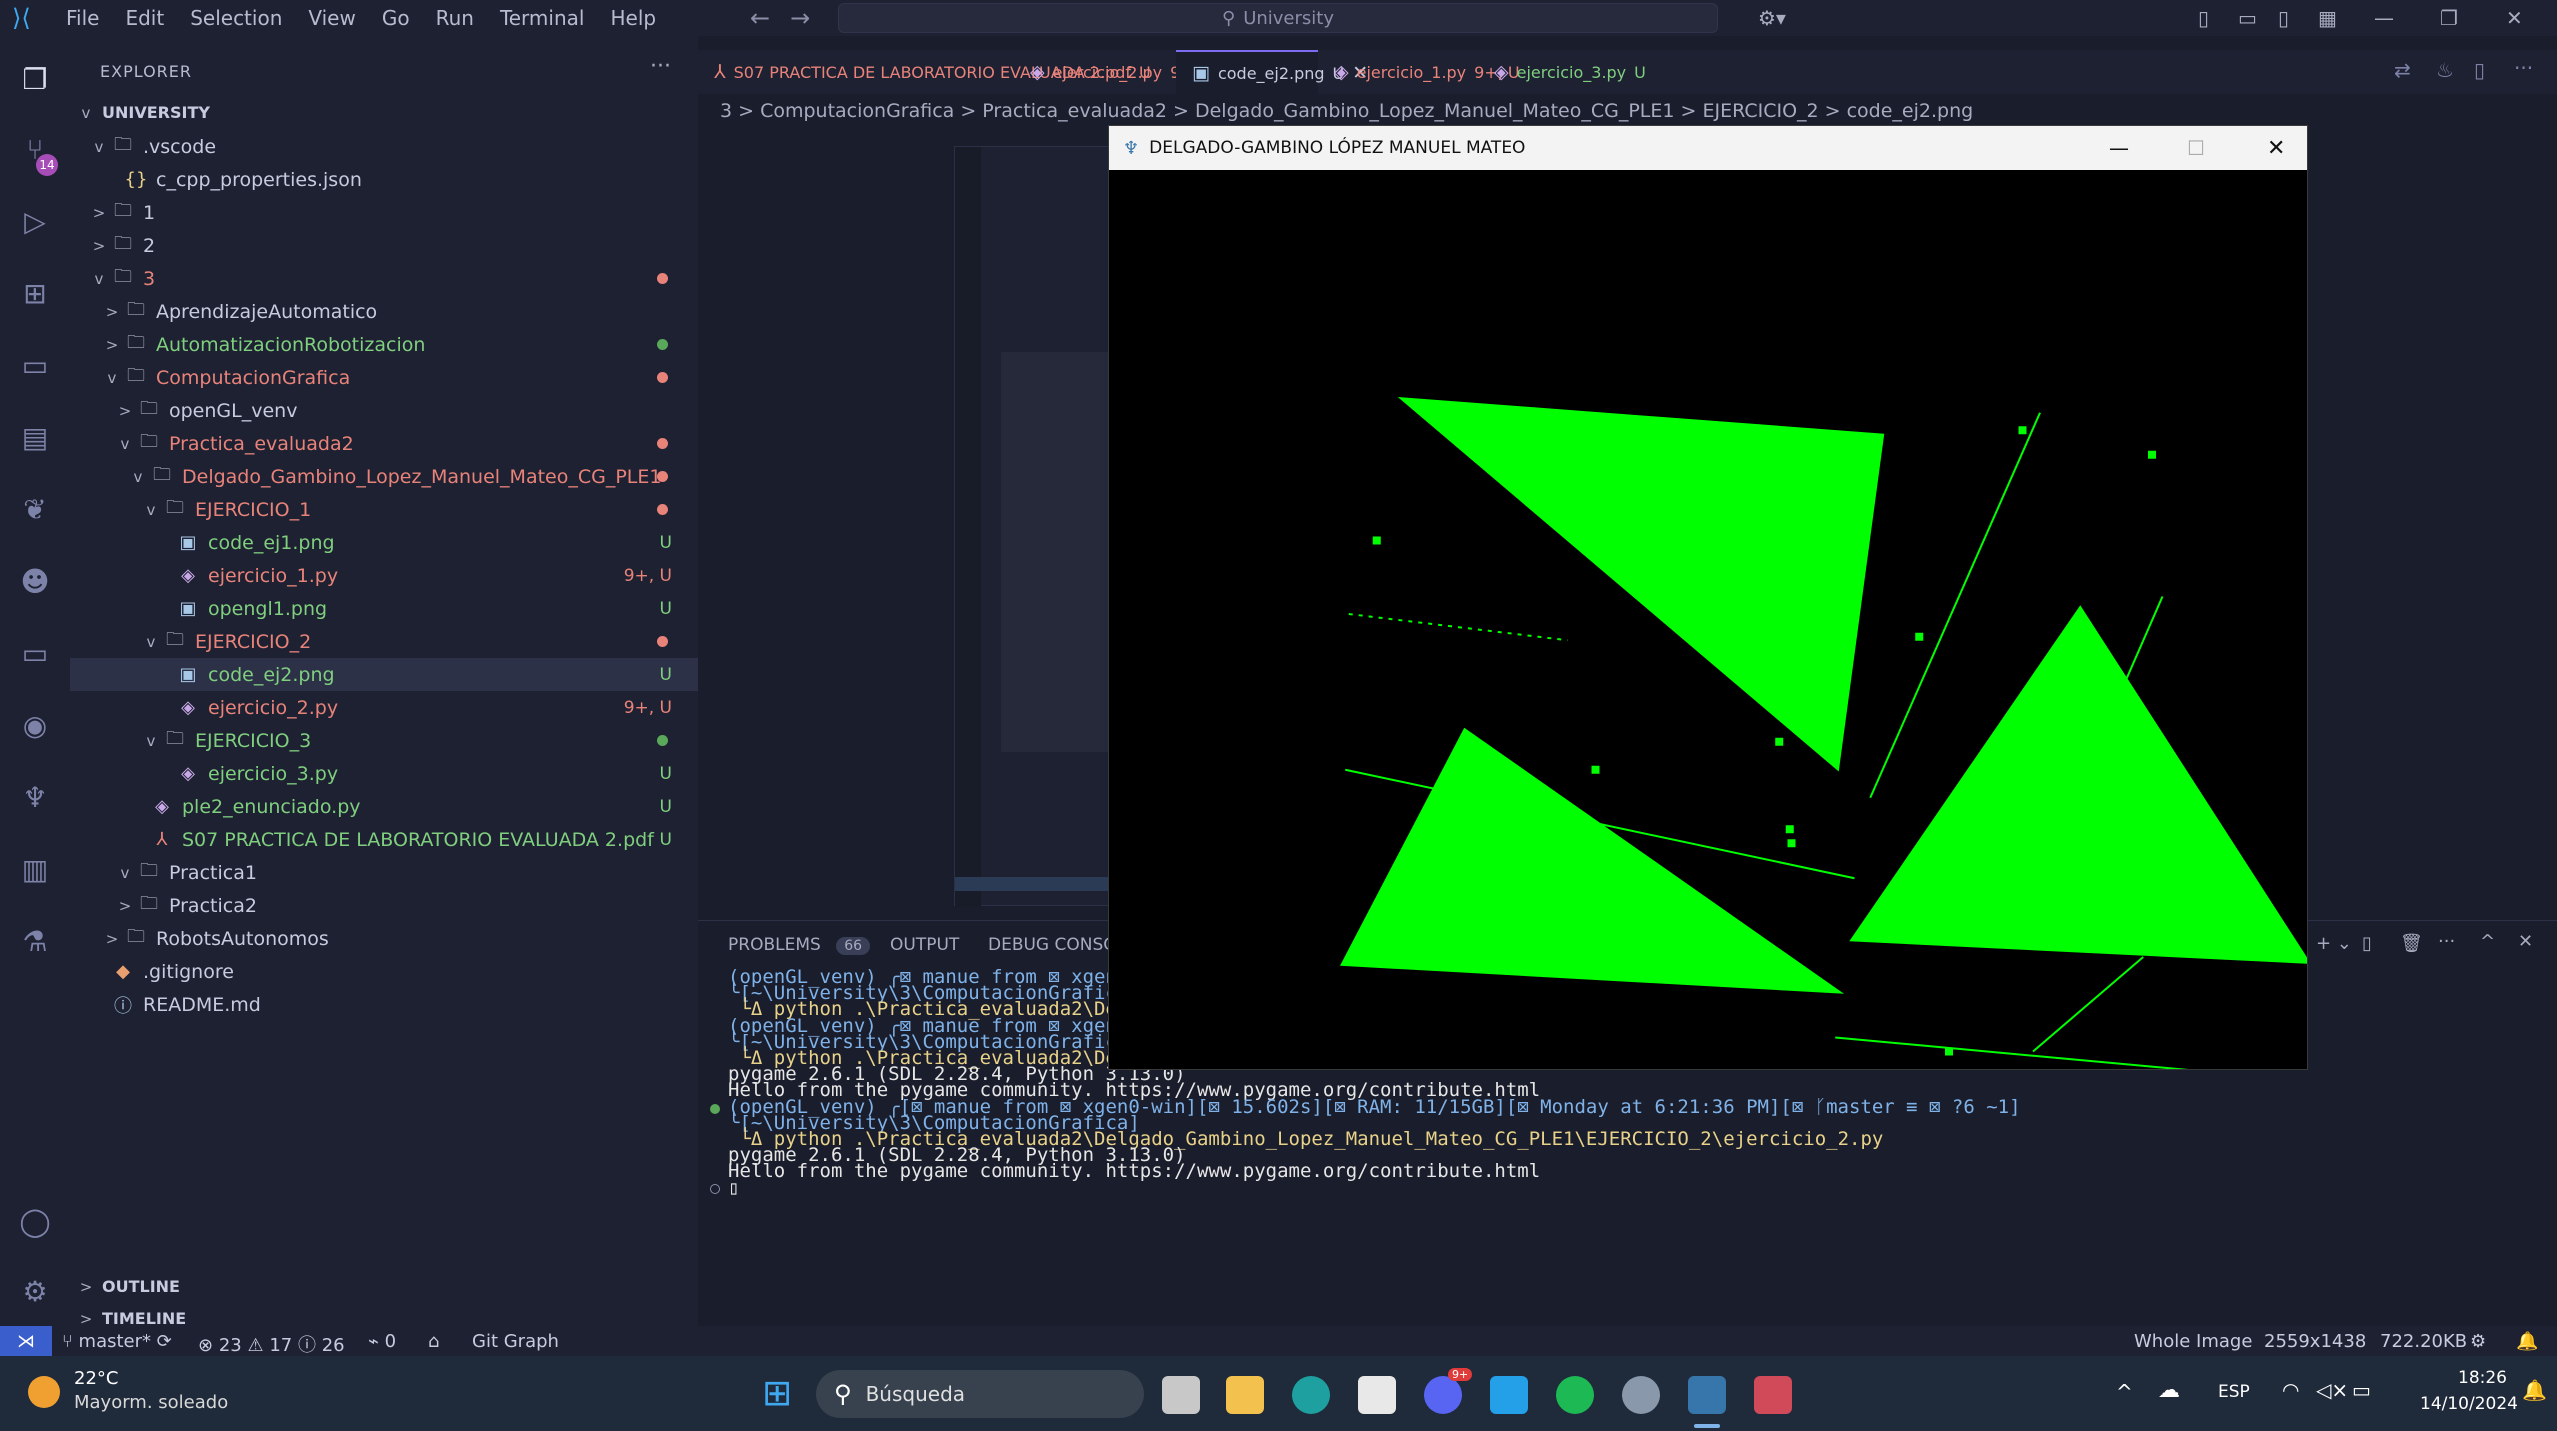  What do you see at coordinates (2445, 70) in the screenshot?
I see `debug-icon: ♨` at bounding box center [2445, 70].